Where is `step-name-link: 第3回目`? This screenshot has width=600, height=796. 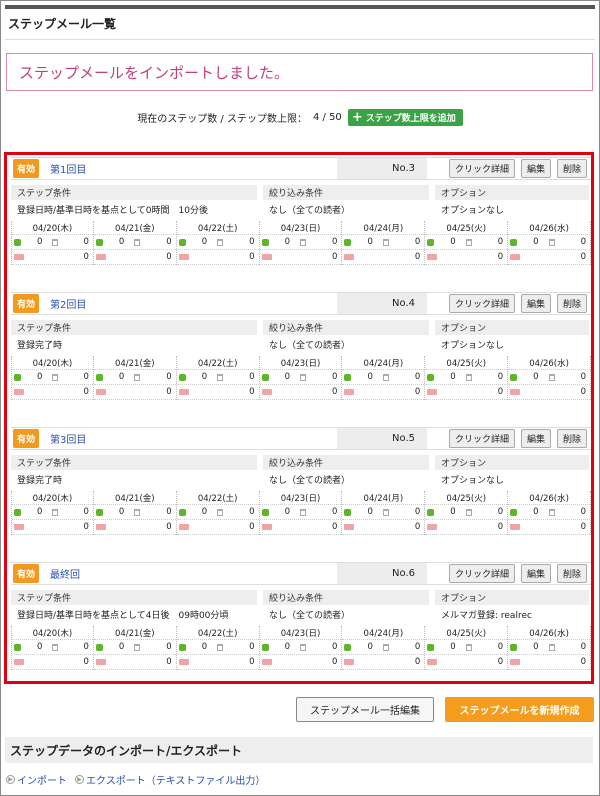 step-name-link: 第3回目 is located at coordinates (192, 438).